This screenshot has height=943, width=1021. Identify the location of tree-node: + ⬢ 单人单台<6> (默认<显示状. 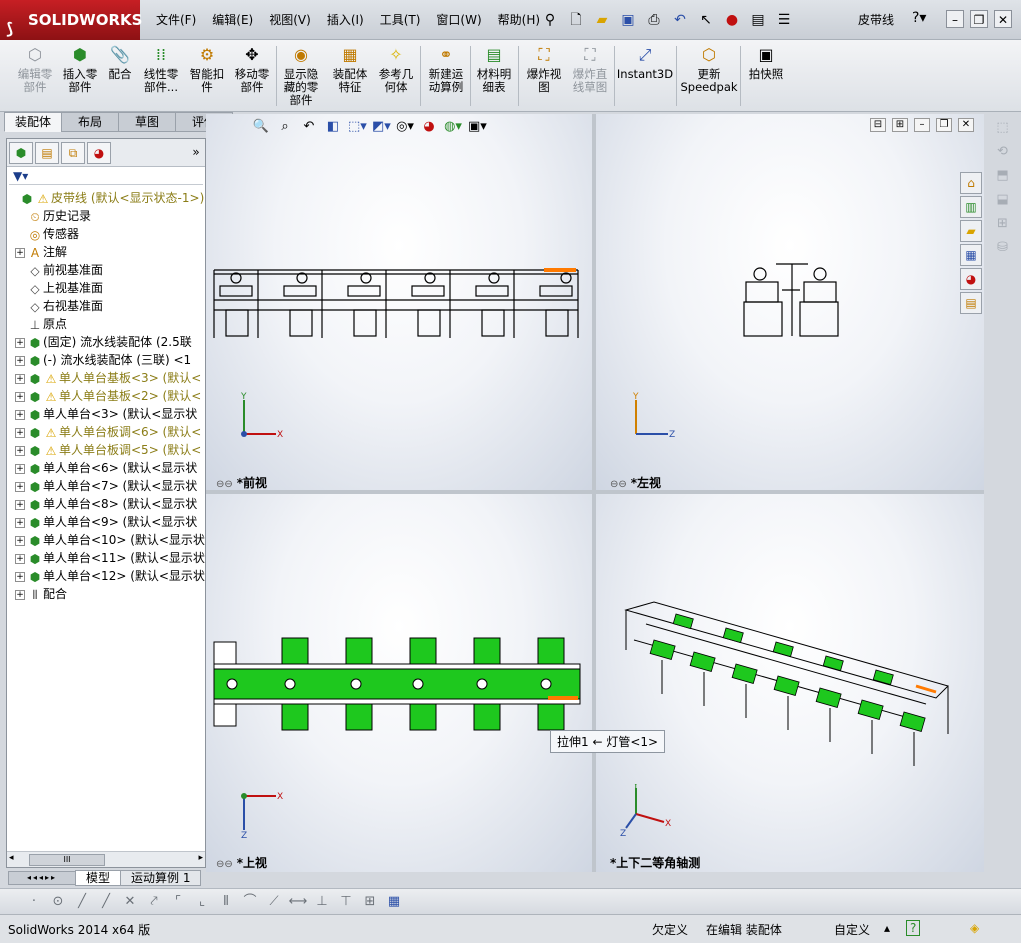
(106, 468).